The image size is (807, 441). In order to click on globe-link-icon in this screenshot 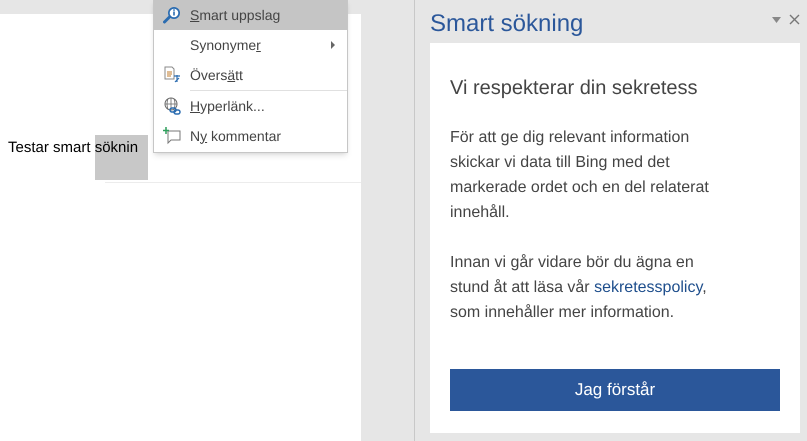, I will do `click(172, 106)`.